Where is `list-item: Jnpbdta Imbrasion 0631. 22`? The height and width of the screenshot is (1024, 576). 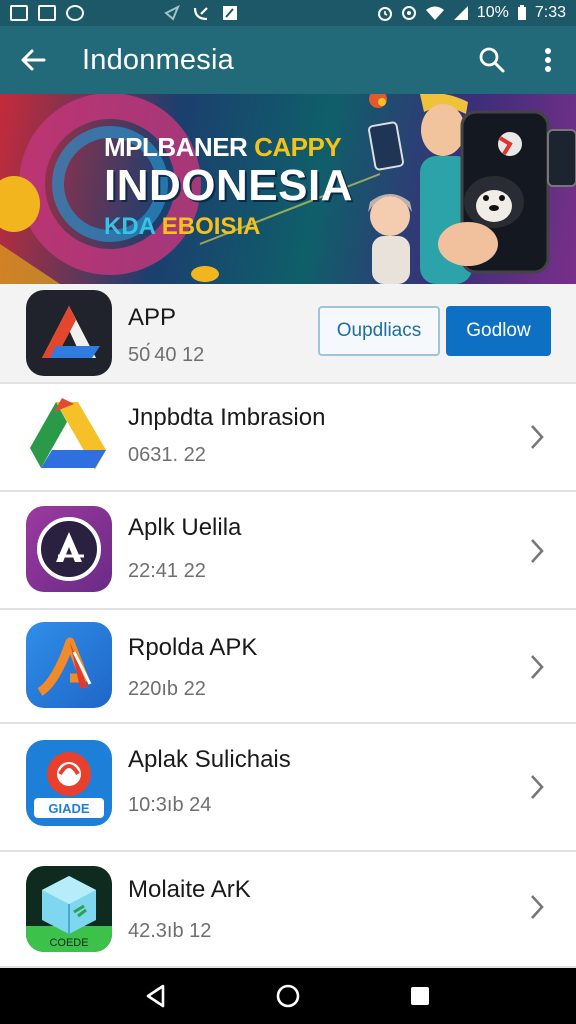 list-item: Jnpbdta Imbrasion 0631. 22 is located at coordinates (288, 438).